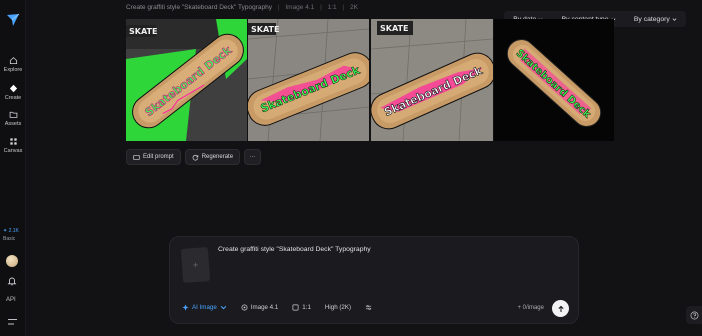  What do you see at coordinates (11, 300) in the screenshot?
I see `api-link: API` at bounding box center [11, 300].